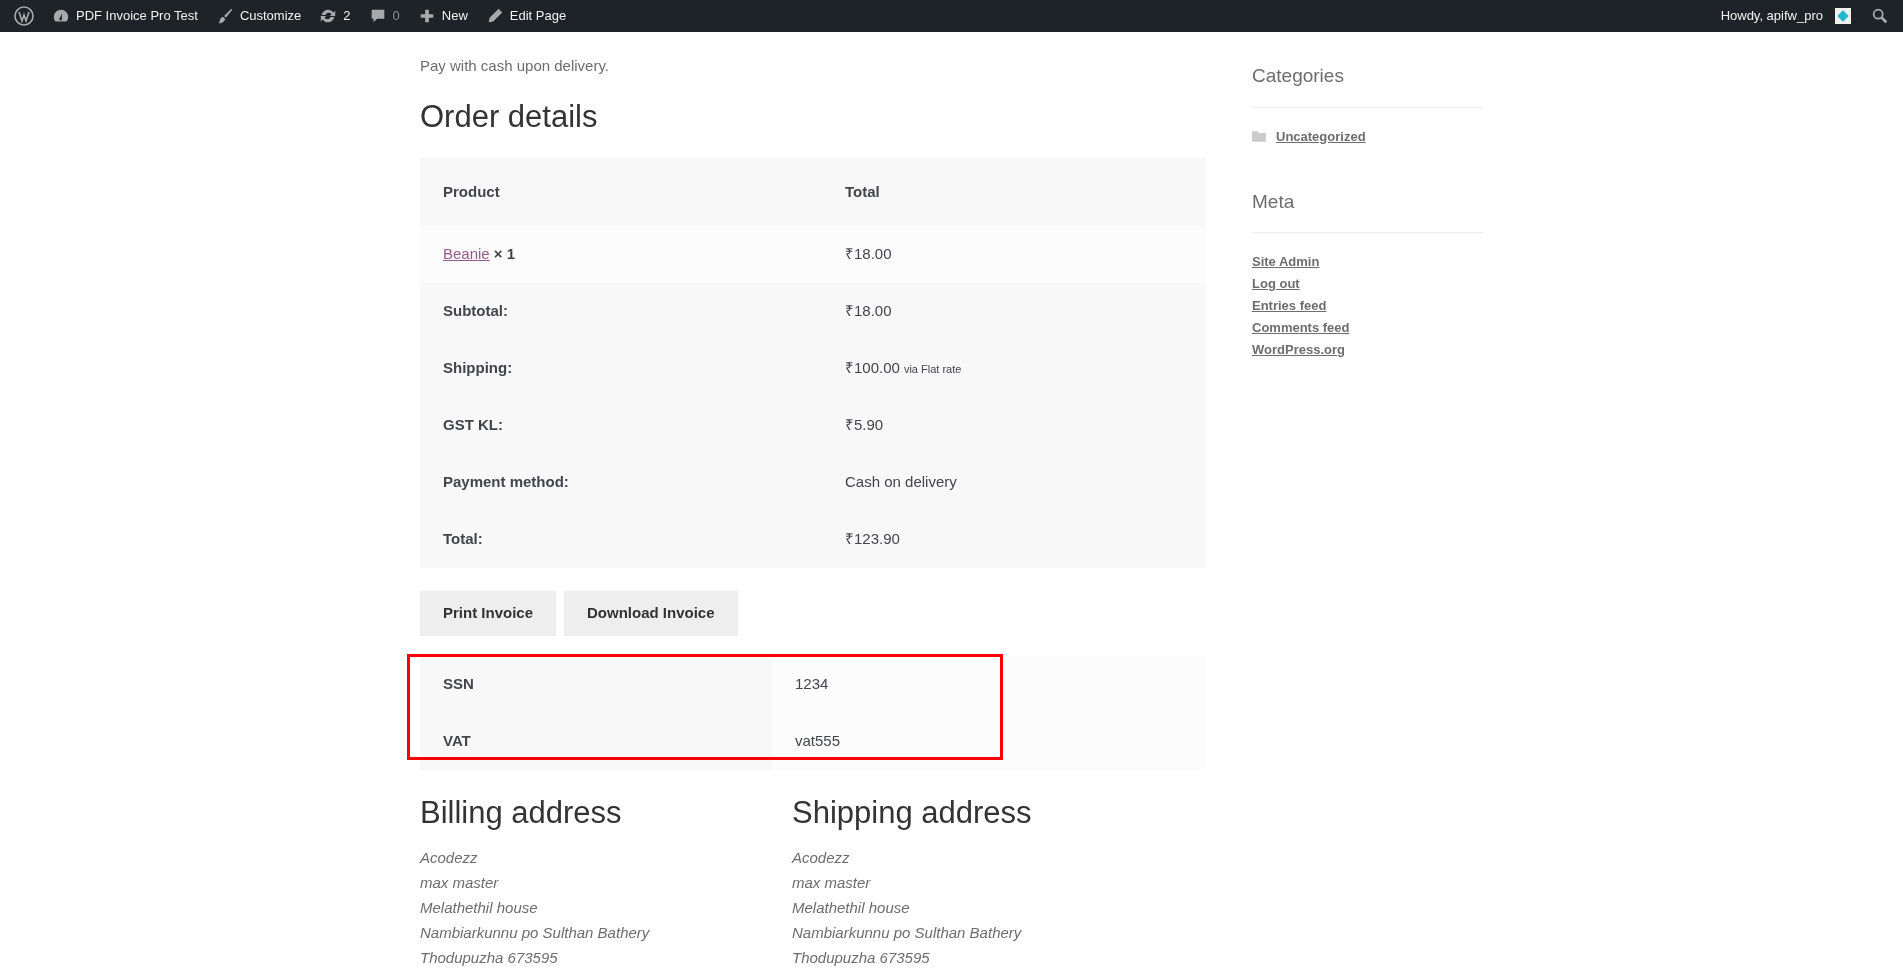 This screenshot has height=969, width=1903. What do you see at coordinates (506, 482) in the screenshot?
I see `totals-label: Payment method:` at bounding box center [506, 482].